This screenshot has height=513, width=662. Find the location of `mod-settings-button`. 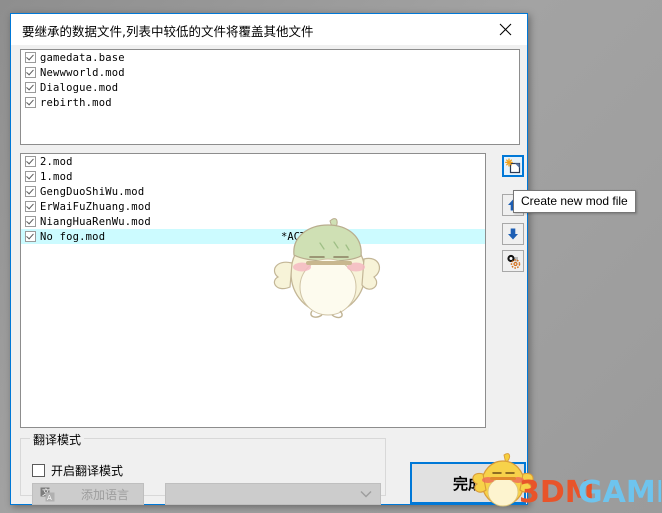

mod-settings-button is located at coordinates (513, 261).